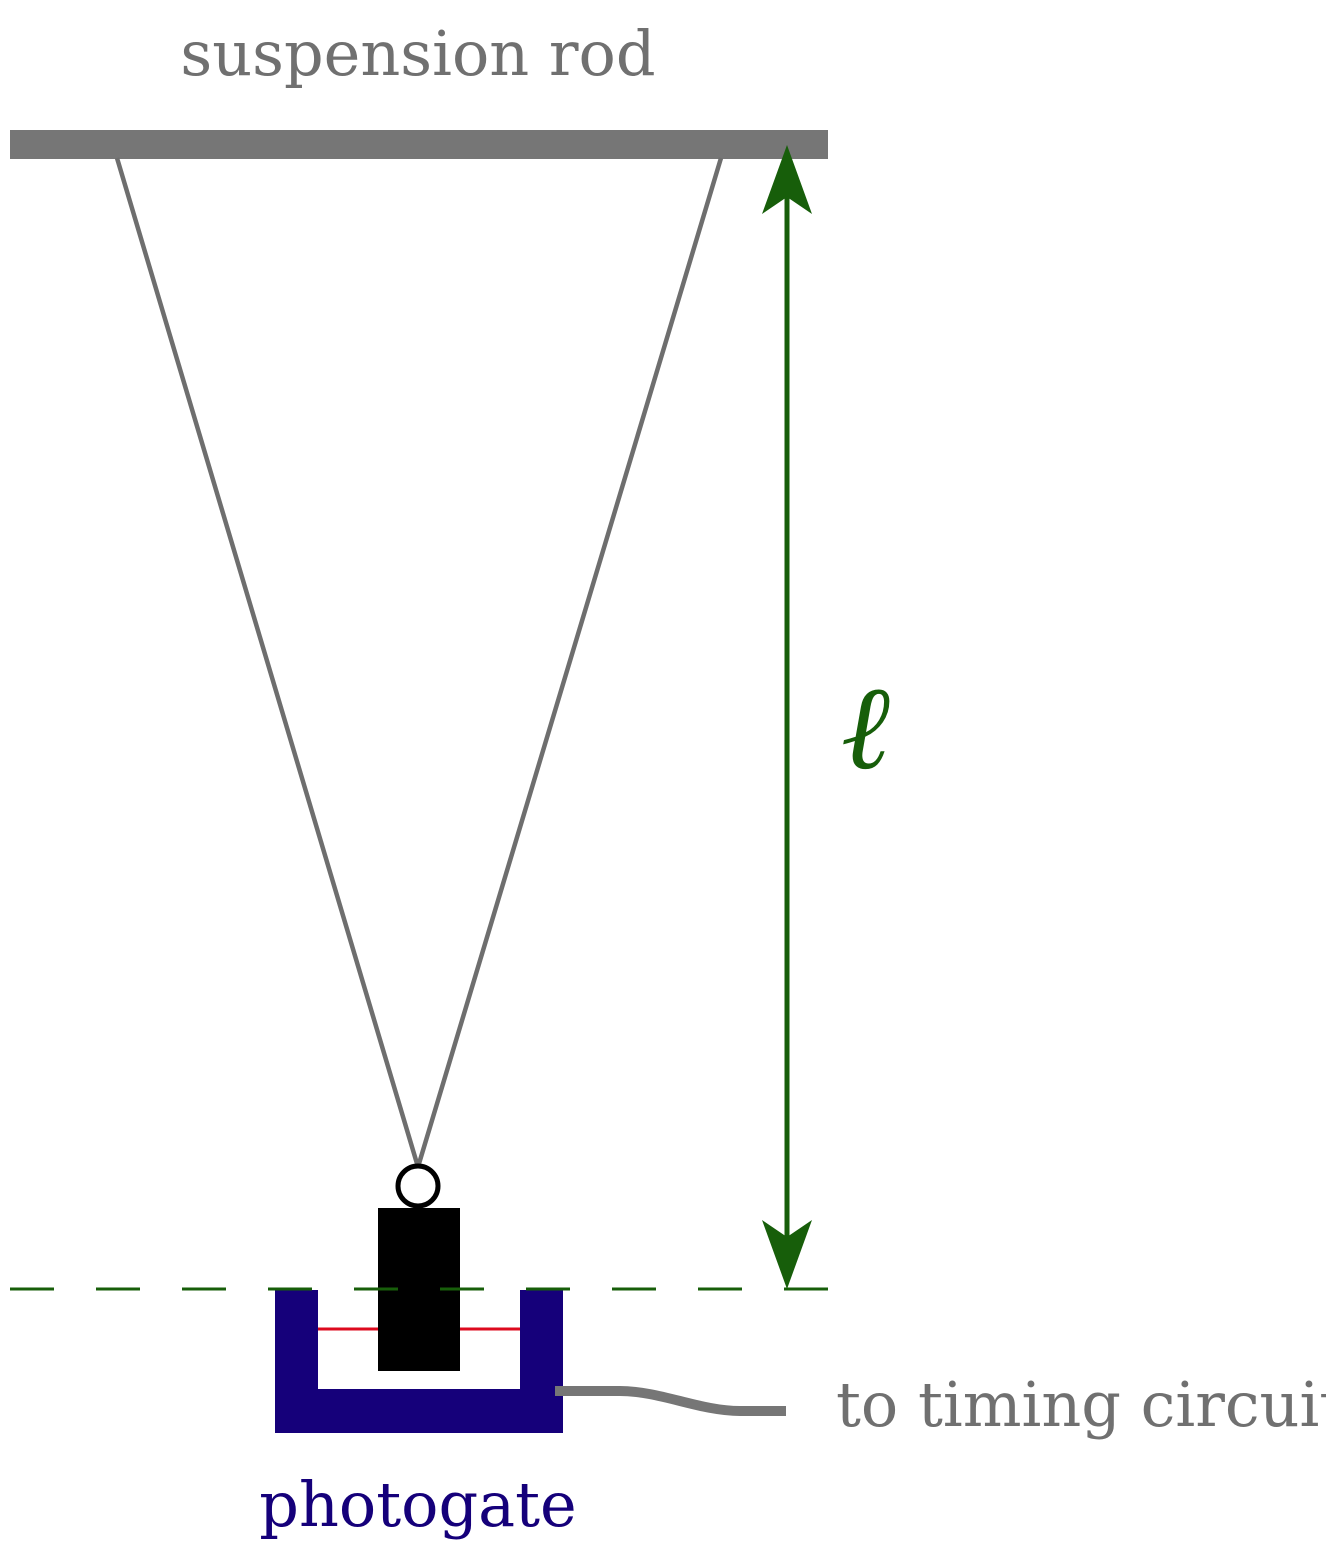 The height and width of the screenshot is (1542, 1326). Describe the element at coordinates (419, 144) in the screenshot. I see `suspension-rod` at that location.